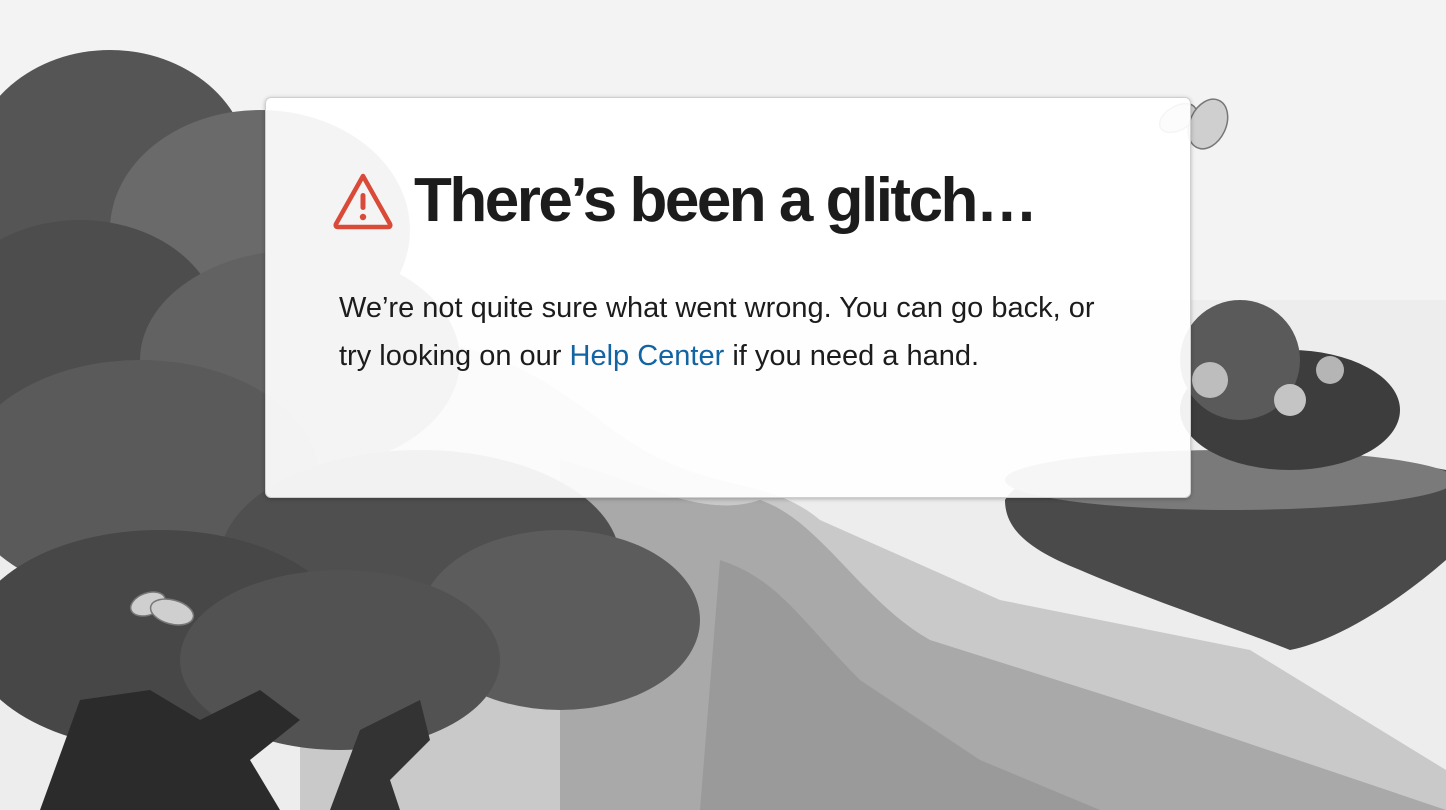  I want to click on help-center-link: Help Center, so click(647, 356).